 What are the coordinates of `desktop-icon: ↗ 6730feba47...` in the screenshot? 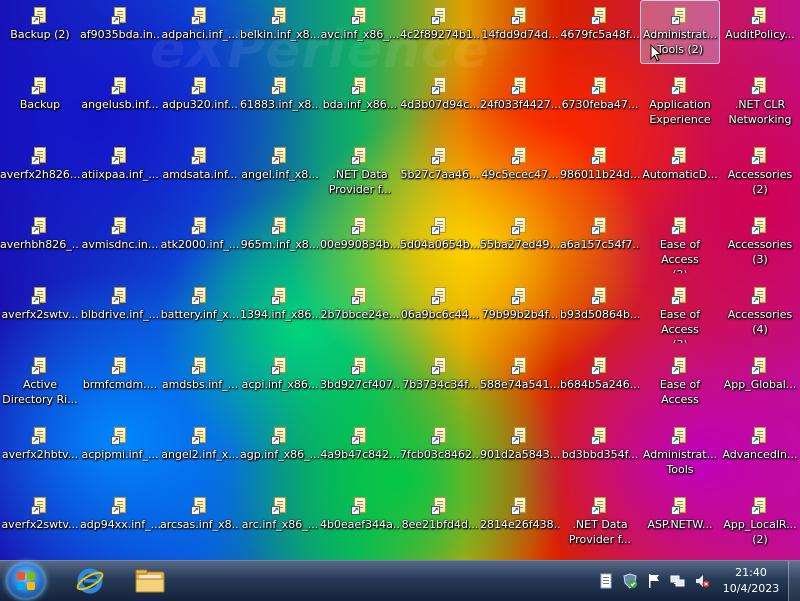 It's located at (600, 102).